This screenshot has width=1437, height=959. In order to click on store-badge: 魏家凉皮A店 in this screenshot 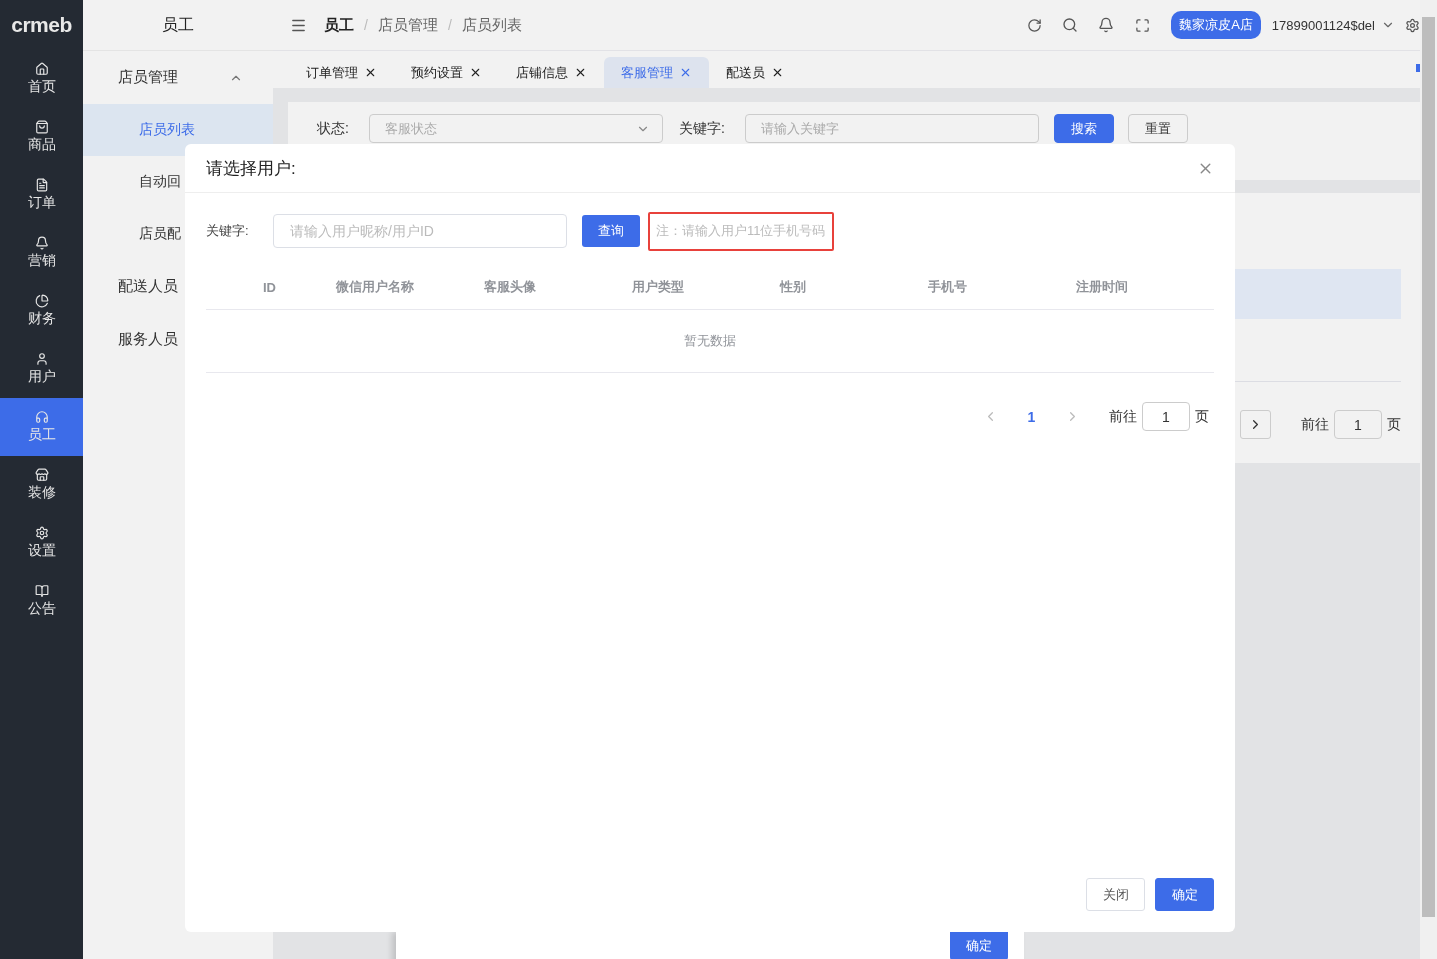, I will do `click(1216, 25)`.